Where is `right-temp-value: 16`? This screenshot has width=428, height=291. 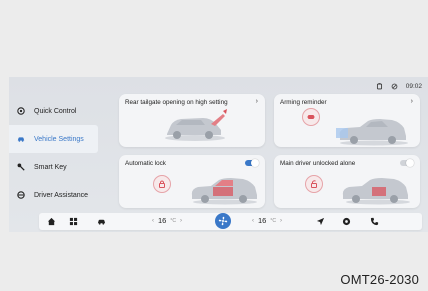 right-temp-value: 16 is located at coordinates (262, 220).